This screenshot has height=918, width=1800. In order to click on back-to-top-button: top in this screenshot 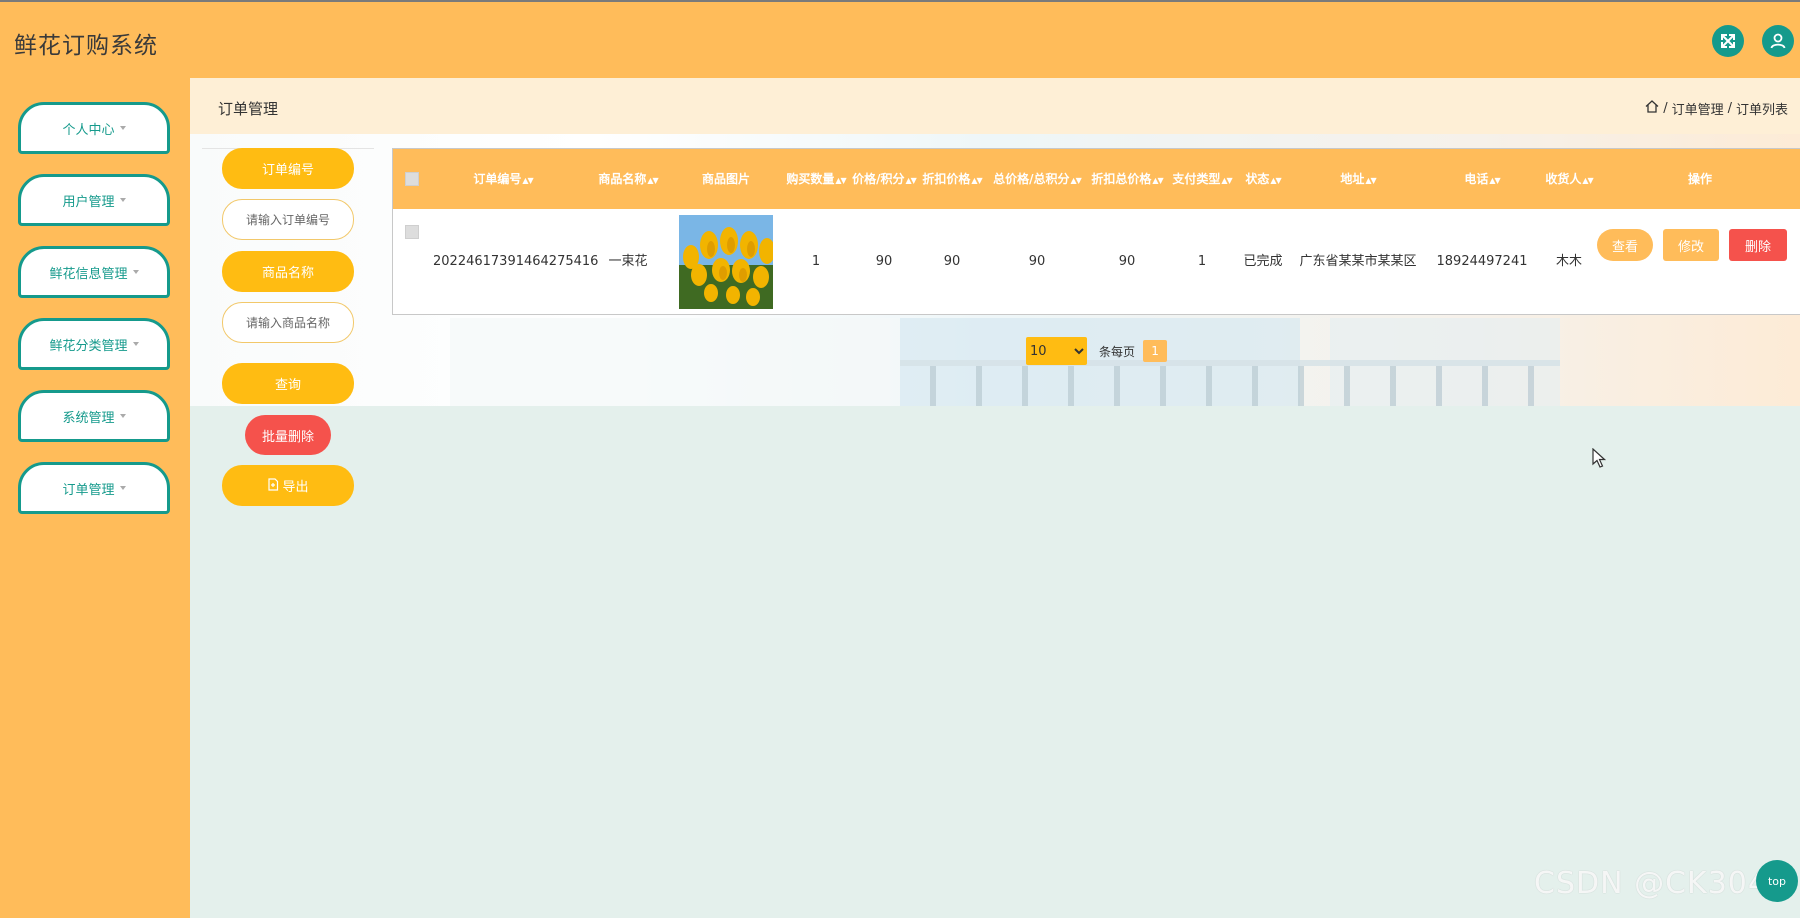, I will do `click(1777, 881)`.